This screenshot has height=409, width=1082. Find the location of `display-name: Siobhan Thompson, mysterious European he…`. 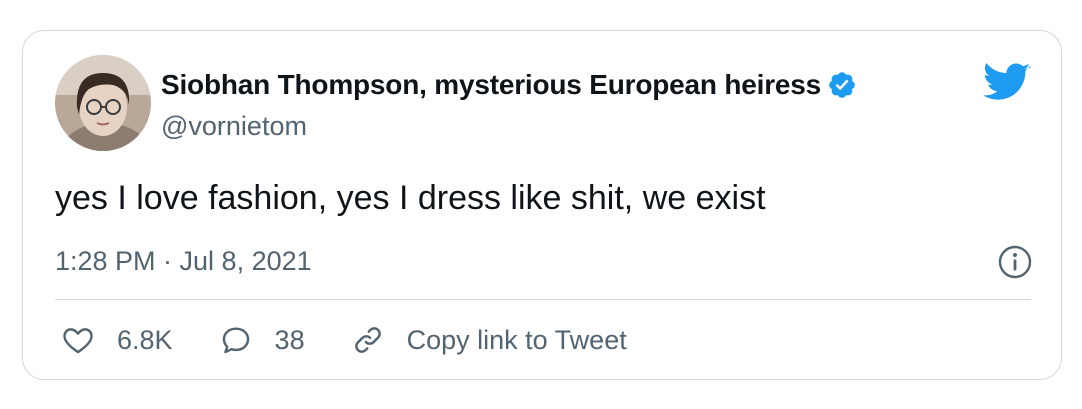

display-name: Siobhan Thompson, mysterious European he… is located at coordinates (491, 85).